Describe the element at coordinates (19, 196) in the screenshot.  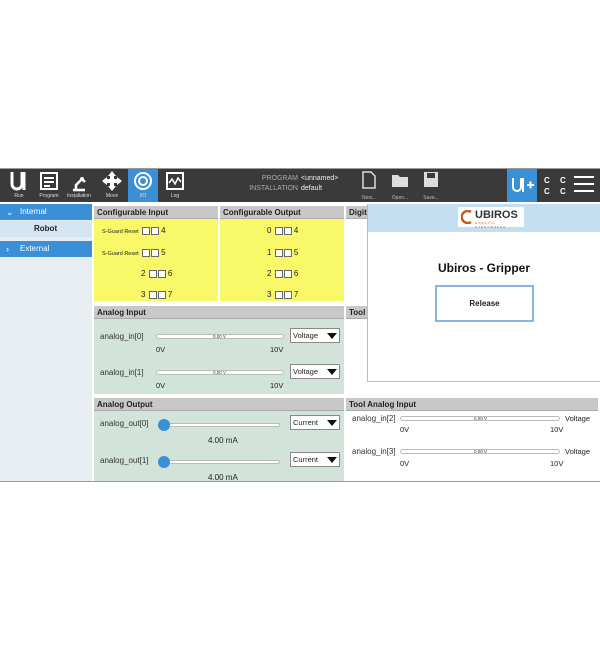
I see `tab-run-label: Run` at that location.